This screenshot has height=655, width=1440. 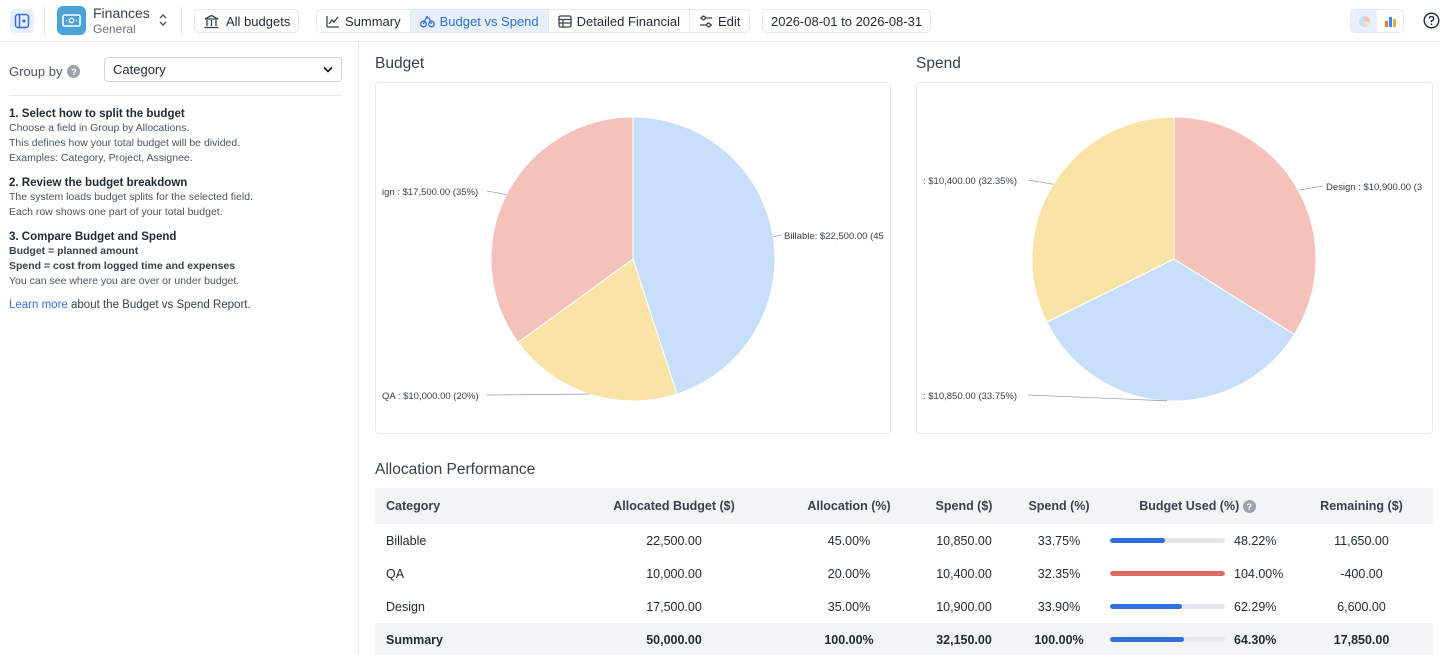 I want to click on spend-cell: 10,900.00, so click(x=964, y=606).